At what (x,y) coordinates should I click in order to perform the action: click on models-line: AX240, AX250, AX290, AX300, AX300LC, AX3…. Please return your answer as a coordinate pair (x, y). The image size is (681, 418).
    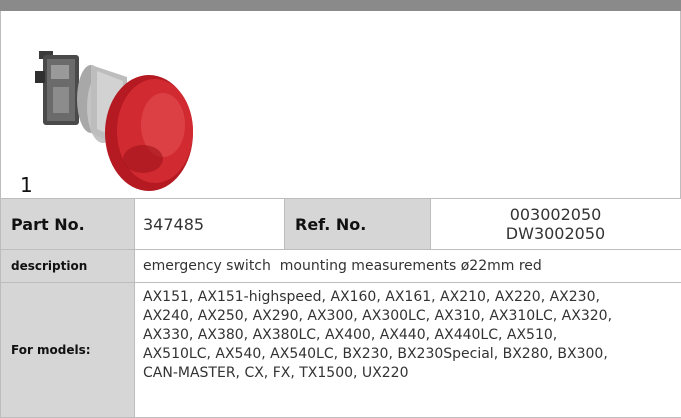
    Looking at the image, I should click on (411, 316).